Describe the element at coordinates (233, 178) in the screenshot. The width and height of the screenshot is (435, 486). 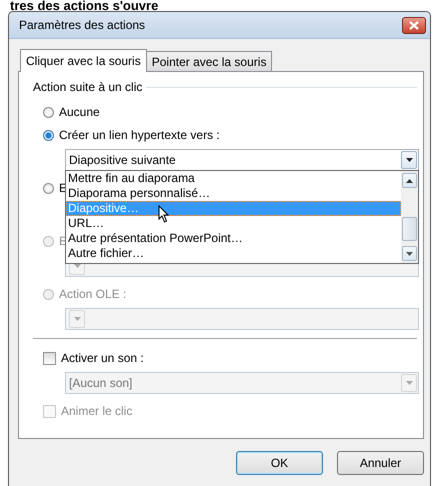
I see `list-item: Mettre fin au diaporama` at that location.